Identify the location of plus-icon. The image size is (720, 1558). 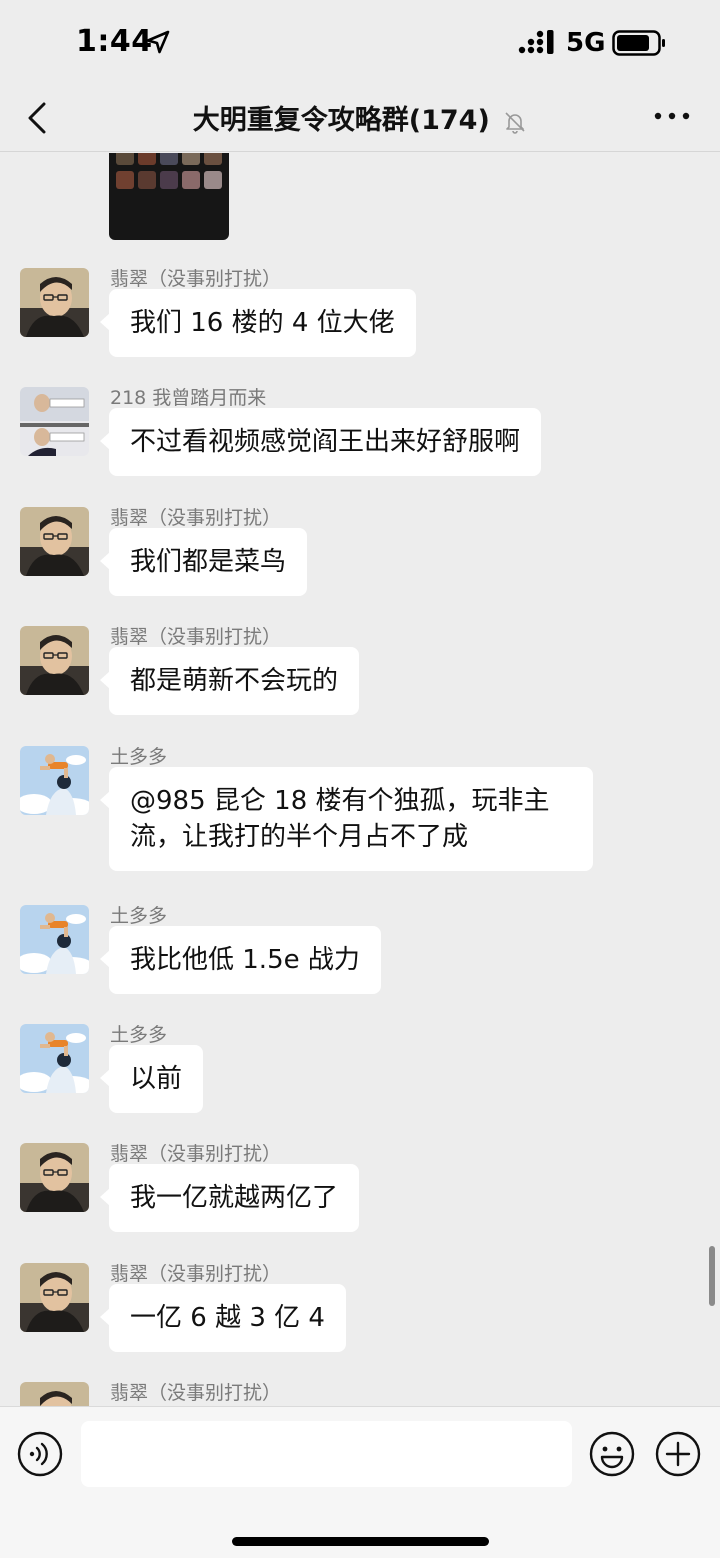
(678, 1454).